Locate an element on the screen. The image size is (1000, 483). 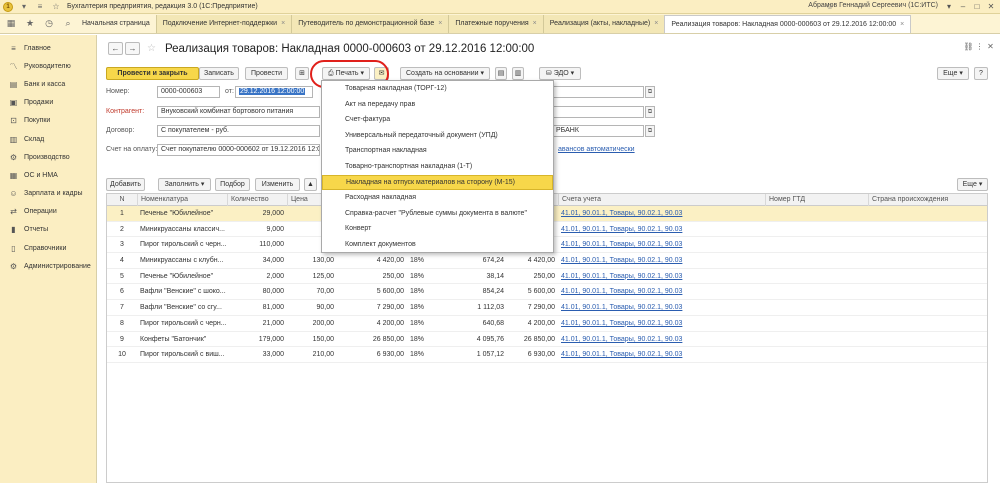
col-gtd: Номер ГТД is located at coordinates (816, 200).